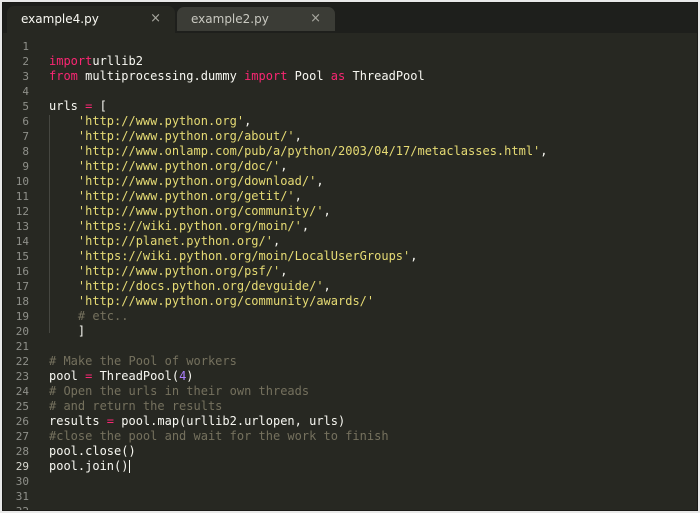 The width and height of the screenshot is (700, 513). I want to click on line-number: 3, so click(25, 76).